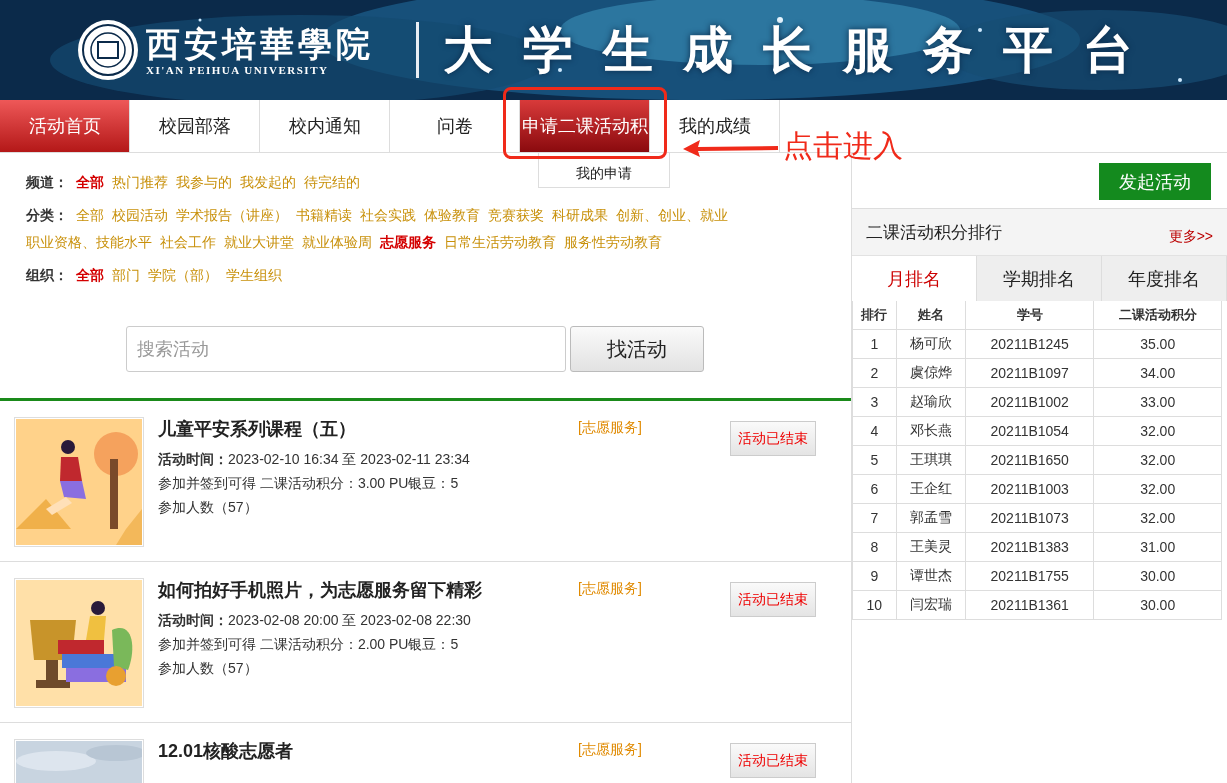  I want to click on table-cell: 王美灵, so click(931, 547).